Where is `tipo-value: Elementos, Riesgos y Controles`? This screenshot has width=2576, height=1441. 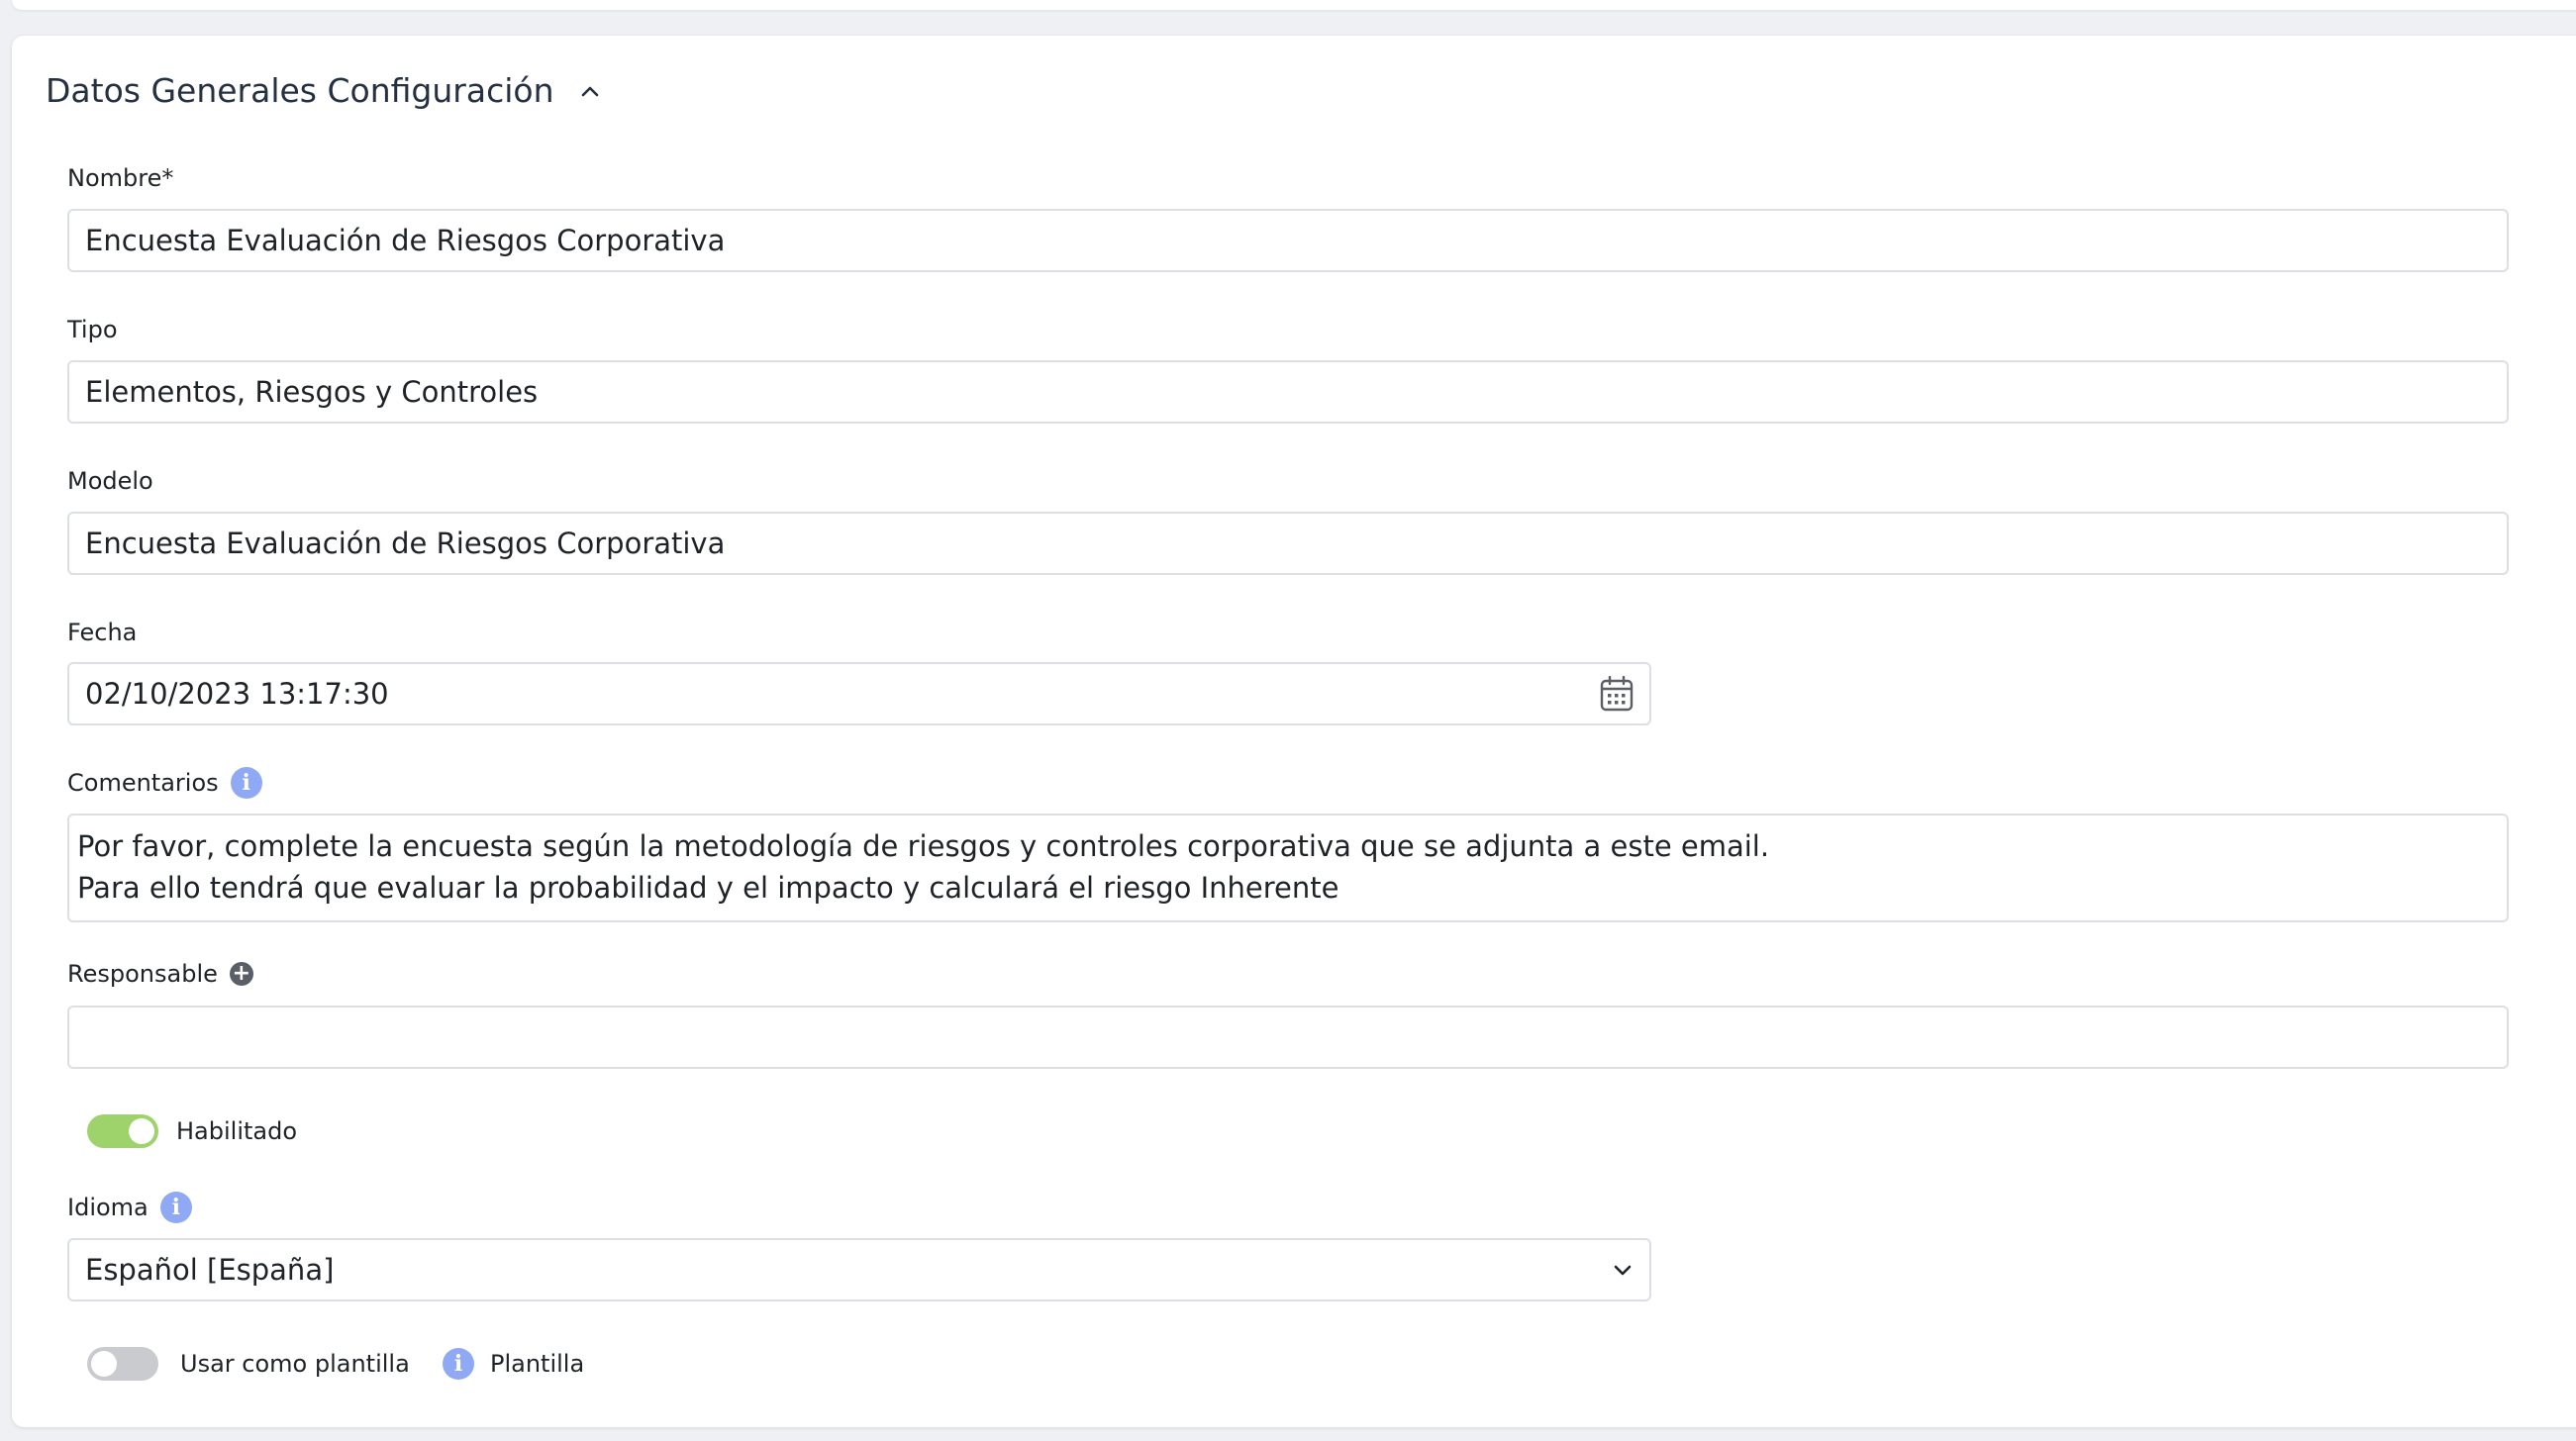
tipo-value: Elementos, Riesgos y Controles is located at coordinates (312, 392).